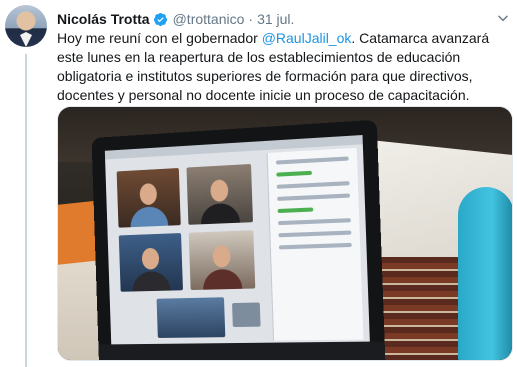 The height and width of the screenshot is (367, 517). Describe the element at coordinates (275, 19) in the screenshot. I see `tweet-date: 31 jul.` at that location.